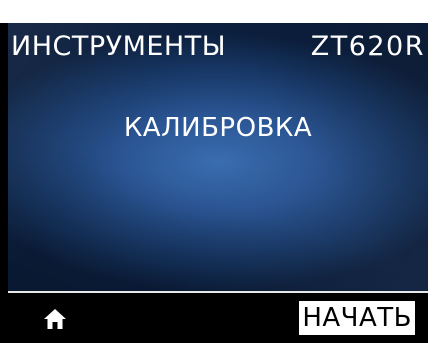 The width and height of the screenshot is (441, 343). Describe the element at coordinates (218, 128) in the screenshot. I see `menu-item-calibration: КАЛИБРОВКА` at that location.